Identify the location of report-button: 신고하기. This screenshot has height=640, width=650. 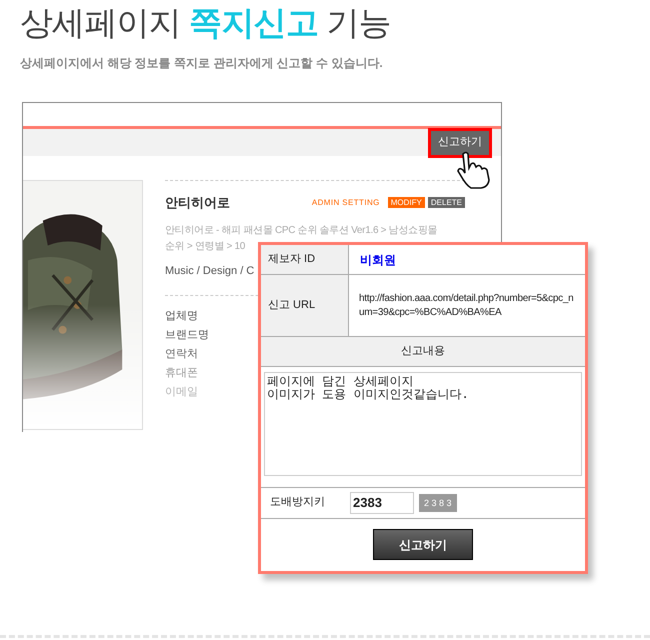
(460, 142).